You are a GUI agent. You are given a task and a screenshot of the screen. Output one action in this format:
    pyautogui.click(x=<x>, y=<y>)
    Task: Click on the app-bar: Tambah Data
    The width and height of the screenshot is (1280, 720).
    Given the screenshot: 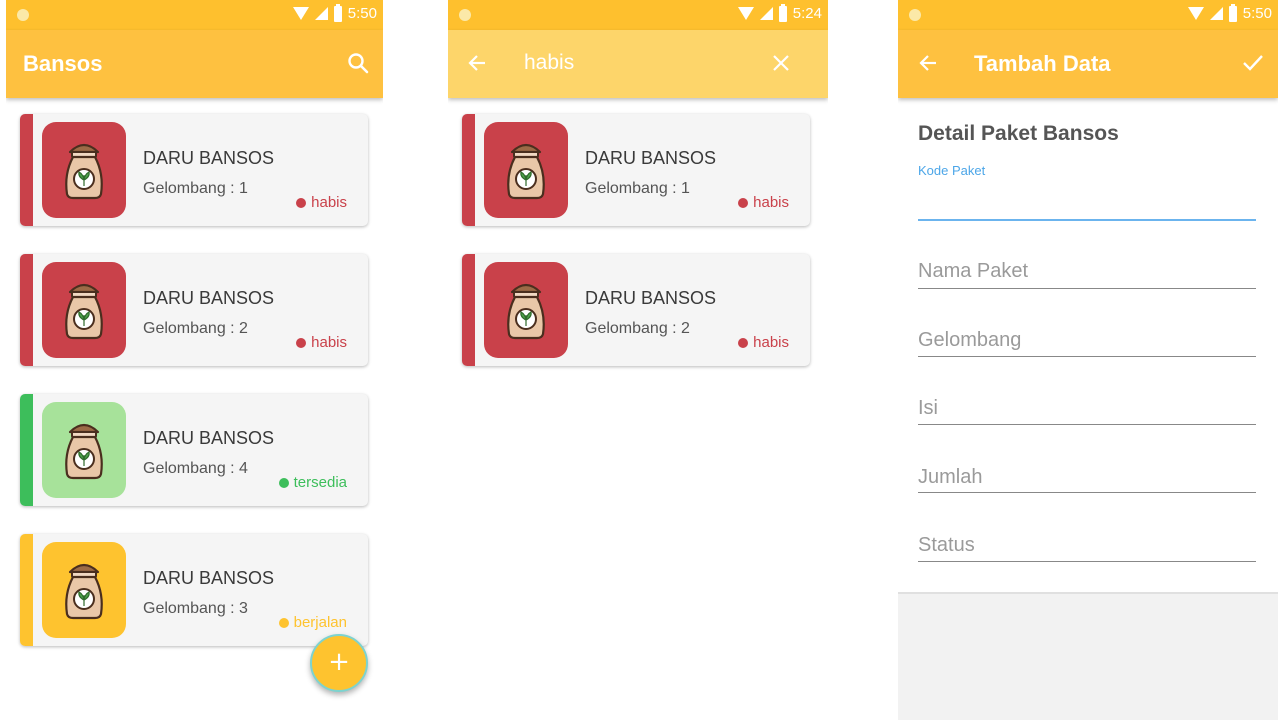 What is the action you would take?
    pyautogui.click(x=1088, y=64)
    